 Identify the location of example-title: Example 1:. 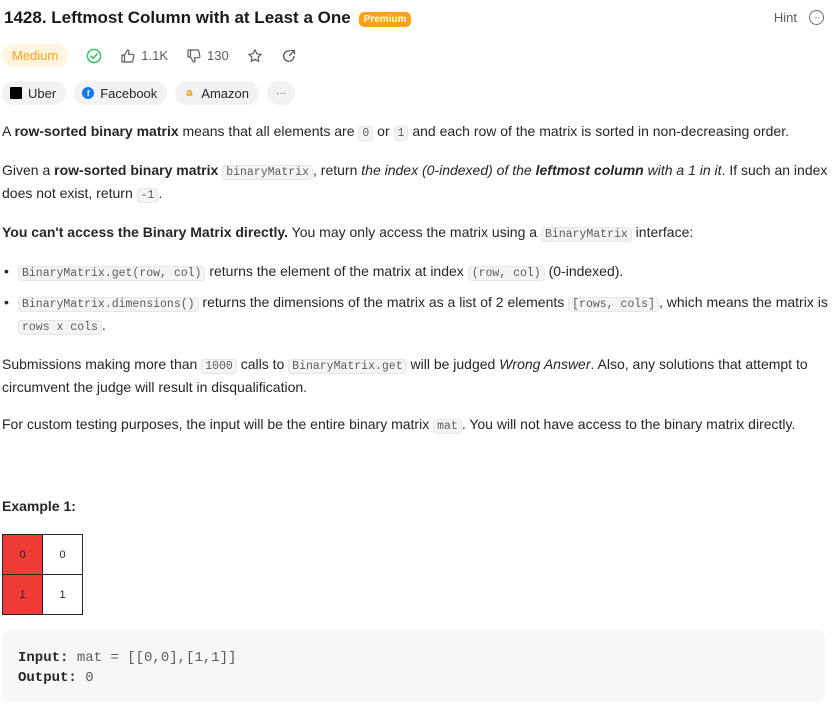
(39, 506).